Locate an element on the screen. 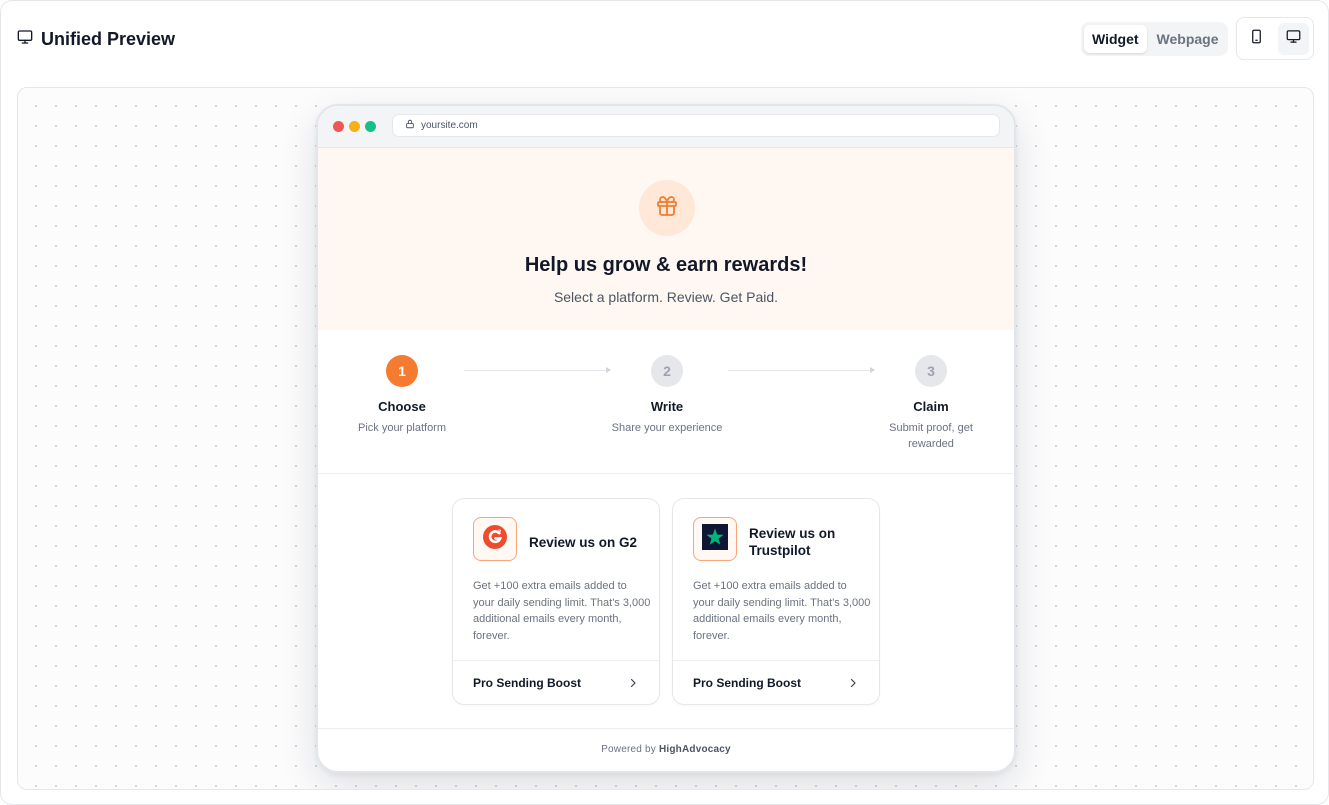  smartphone-icon is located at coordinates (1256, 39).